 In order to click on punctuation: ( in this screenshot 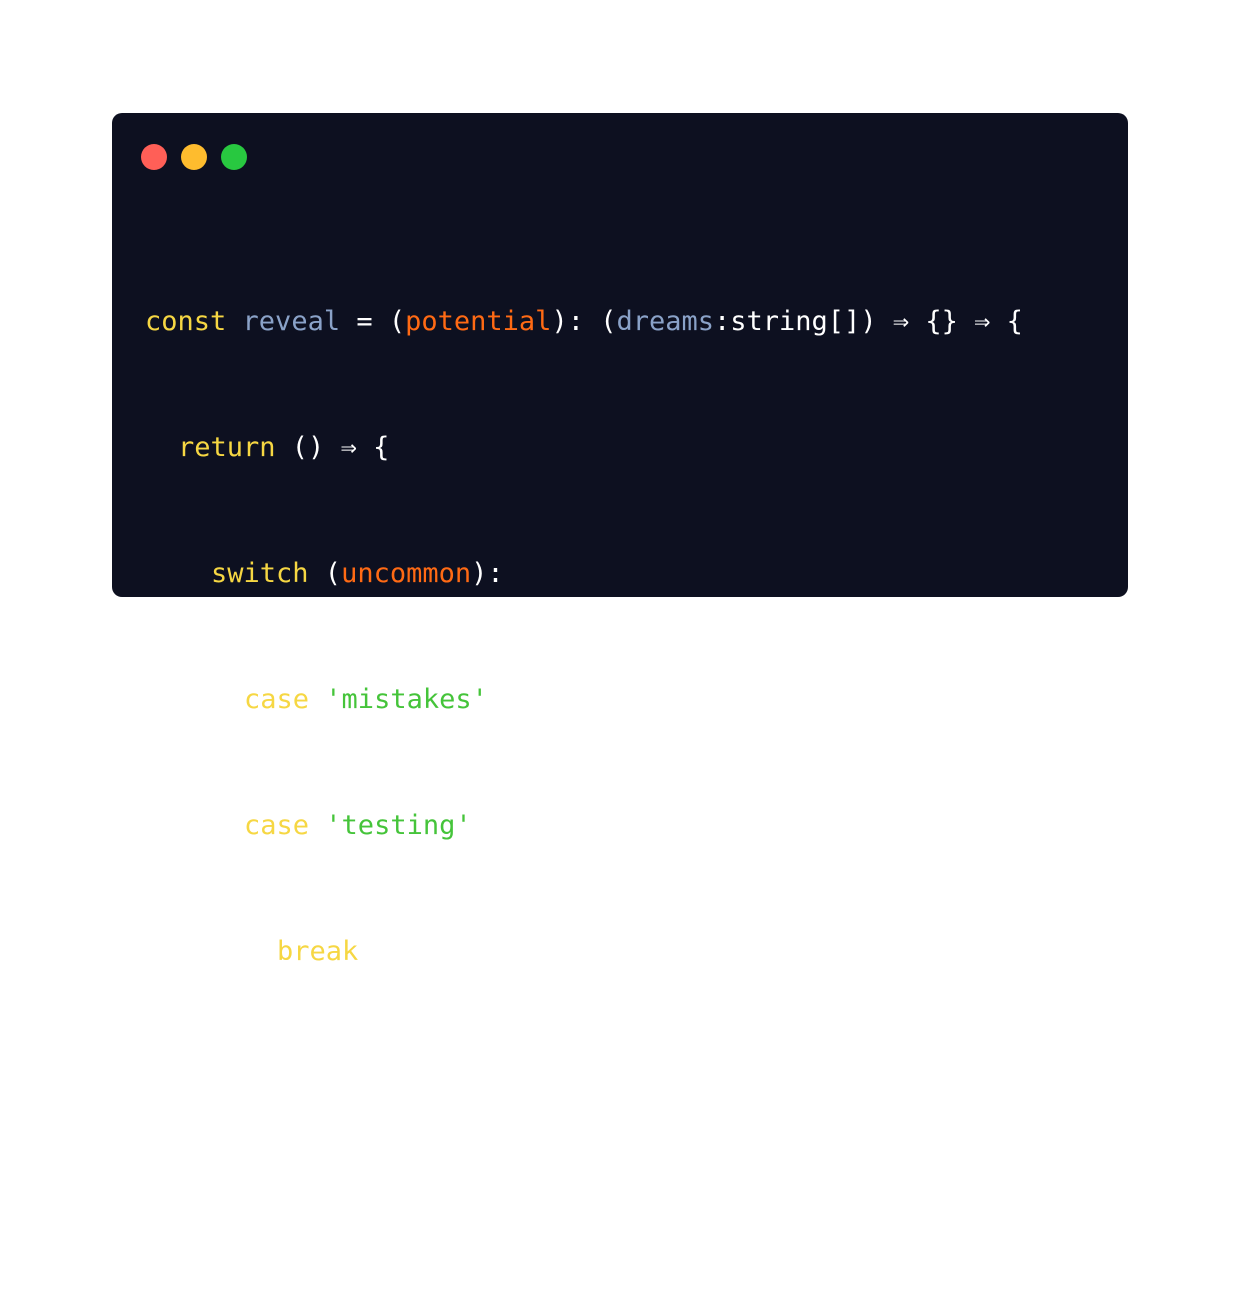, I will do `click(325, 573)`.